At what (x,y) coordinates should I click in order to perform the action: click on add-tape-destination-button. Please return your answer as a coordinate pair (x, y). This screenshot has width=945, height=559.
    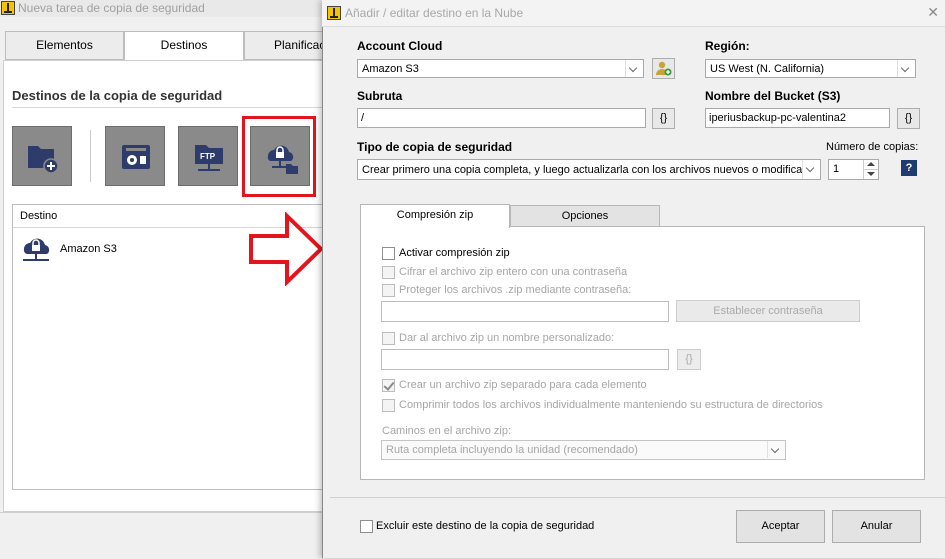
    Looking at the image, I should click on (135, 156).